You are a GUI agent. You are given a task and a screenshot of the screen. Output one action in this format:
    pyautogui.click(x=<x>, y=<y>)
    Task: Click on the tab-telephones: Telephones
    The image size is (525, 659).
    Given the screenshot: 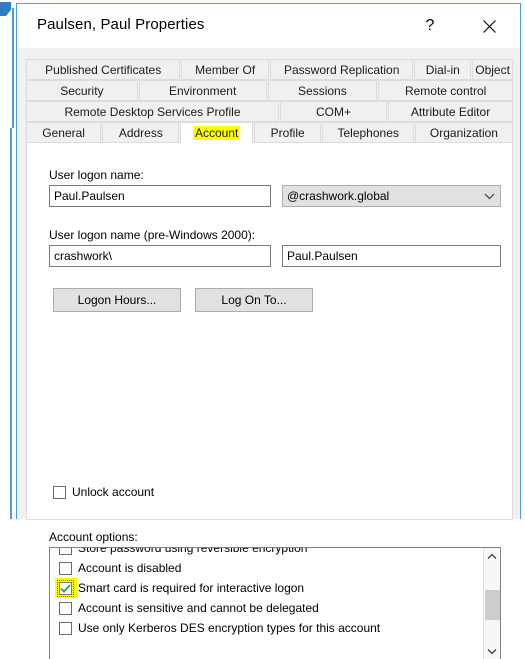 What is the action you would take?
    pyautogui.click(x=368, y=132)
    